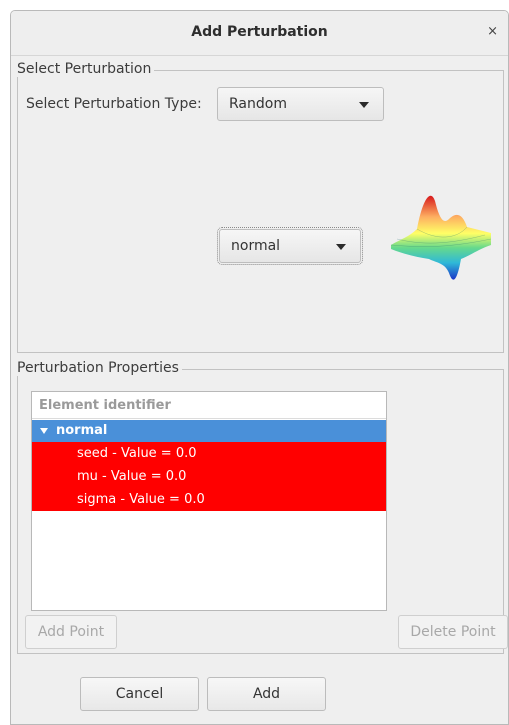 Image resolution: width=509 pixels, height=725 pixels. I want to click on close-icon: ×, so click(492, 31).